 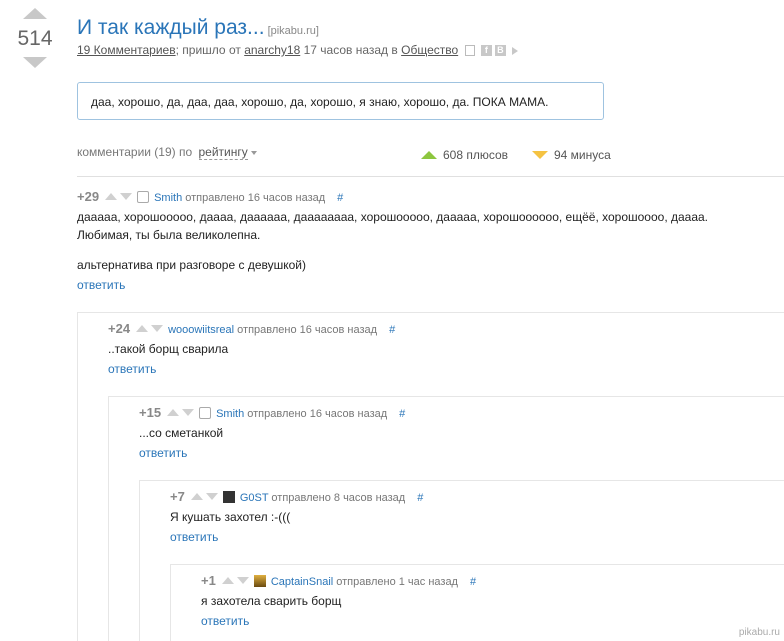 I want to click on comment-text: Я кушать захотел :-(((, so click(x=230, y=517).